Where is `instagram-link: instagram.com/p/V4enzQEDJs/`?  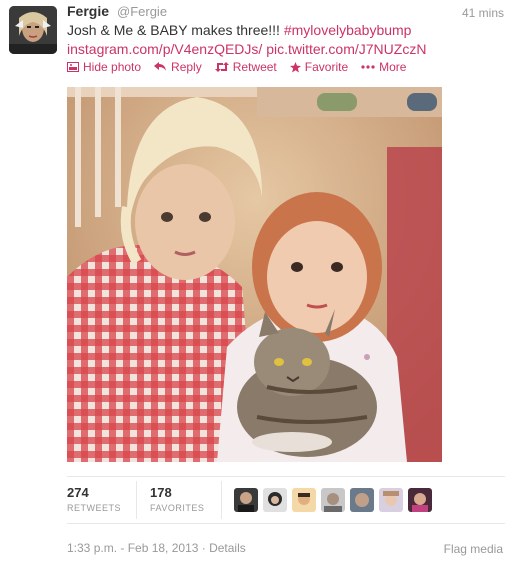 instagram-link: instagram.com/p/V4enzQEDJs/ is located at coordinates (164, 49).